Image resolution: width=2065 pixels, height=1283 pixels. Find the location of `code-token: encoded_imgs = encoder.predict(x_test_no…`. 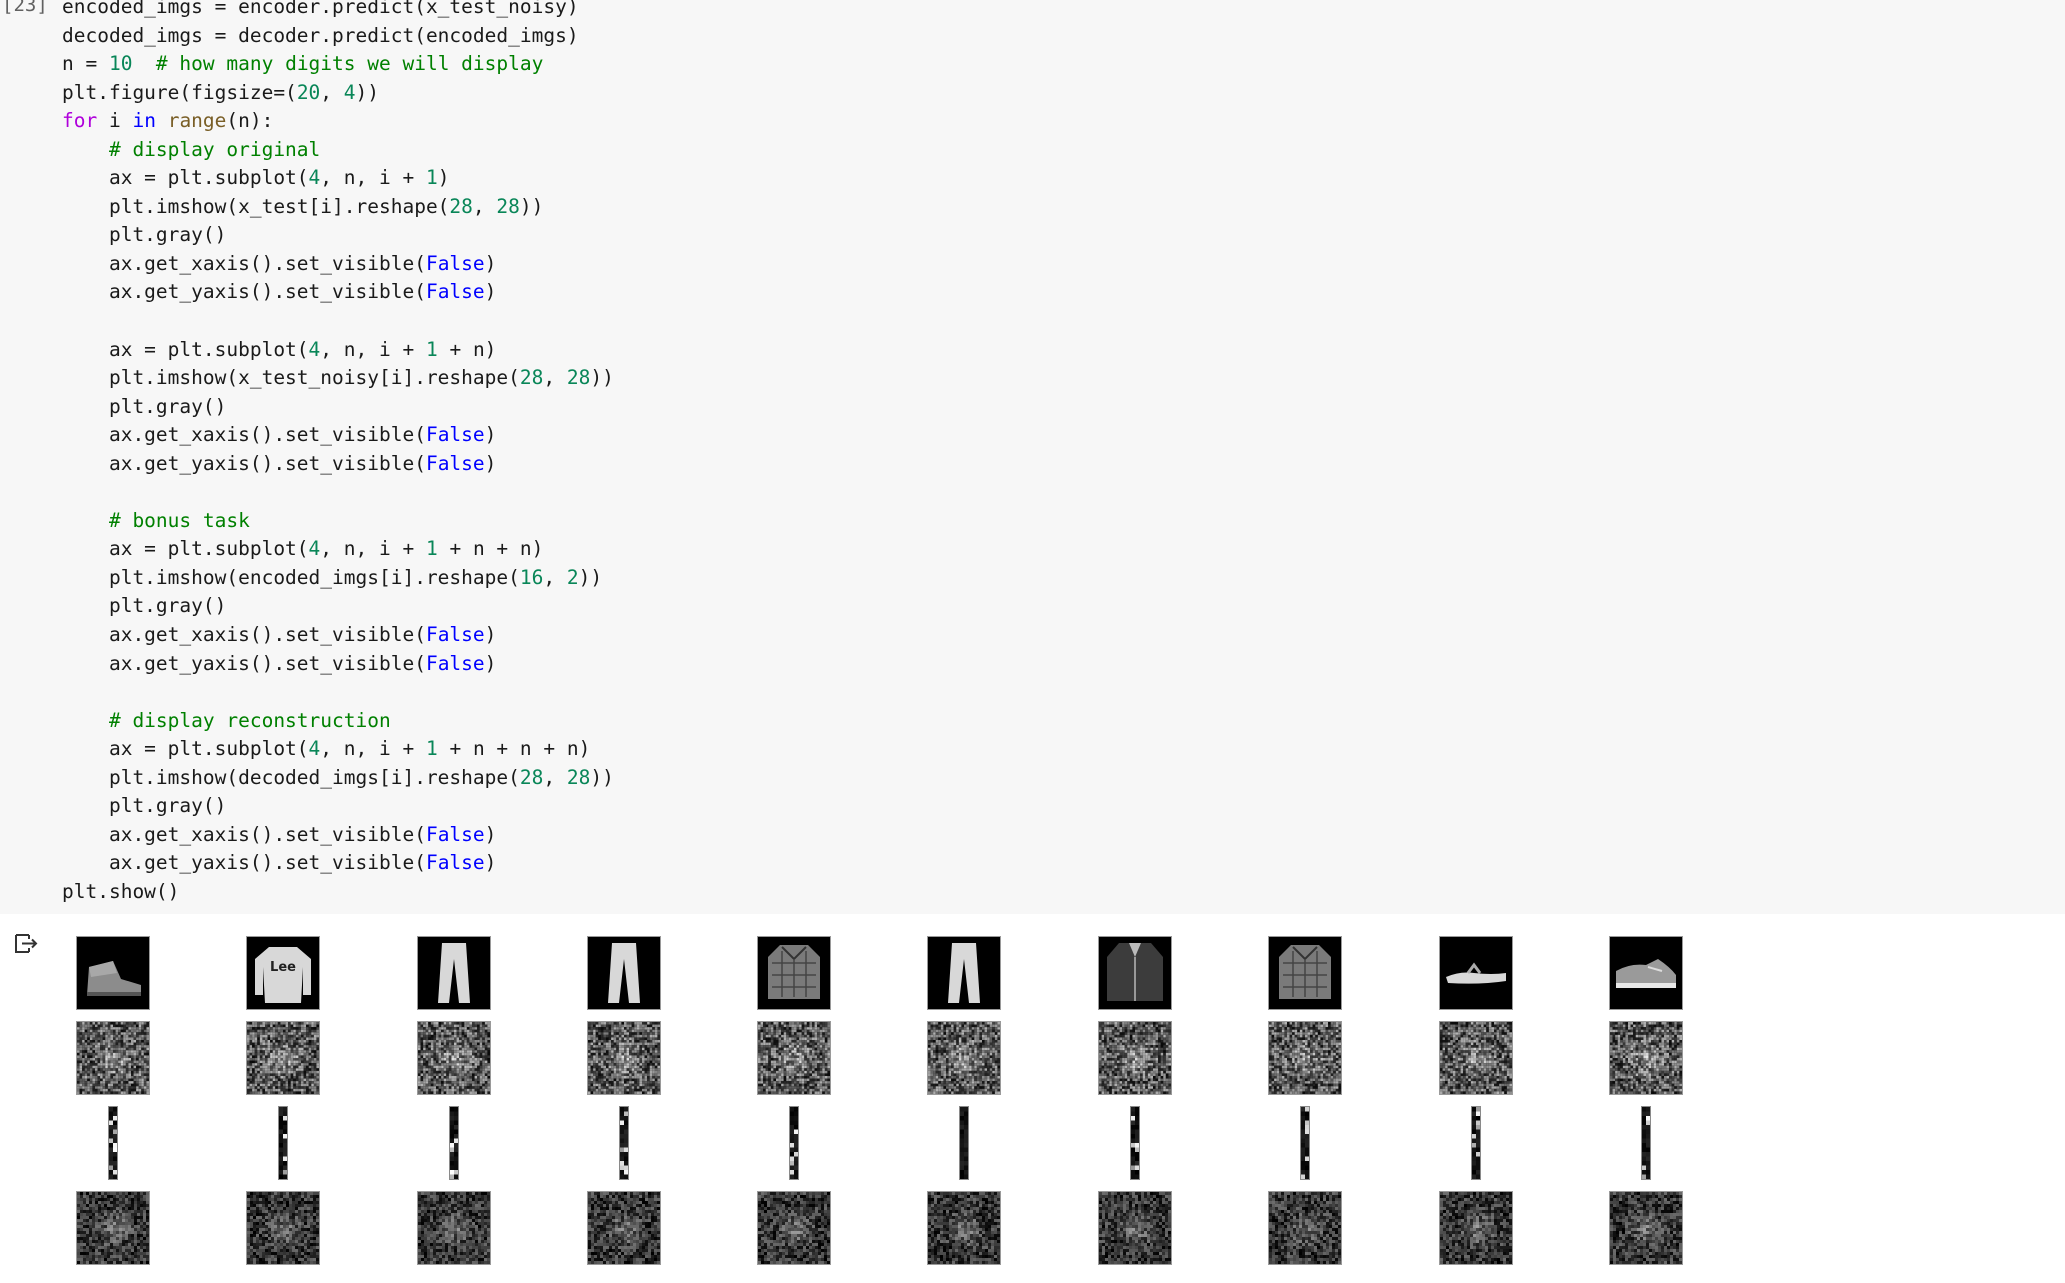

code-token: encoded_imgs = encoder.predict(x_test_no… is located at coordinates (320, 9).